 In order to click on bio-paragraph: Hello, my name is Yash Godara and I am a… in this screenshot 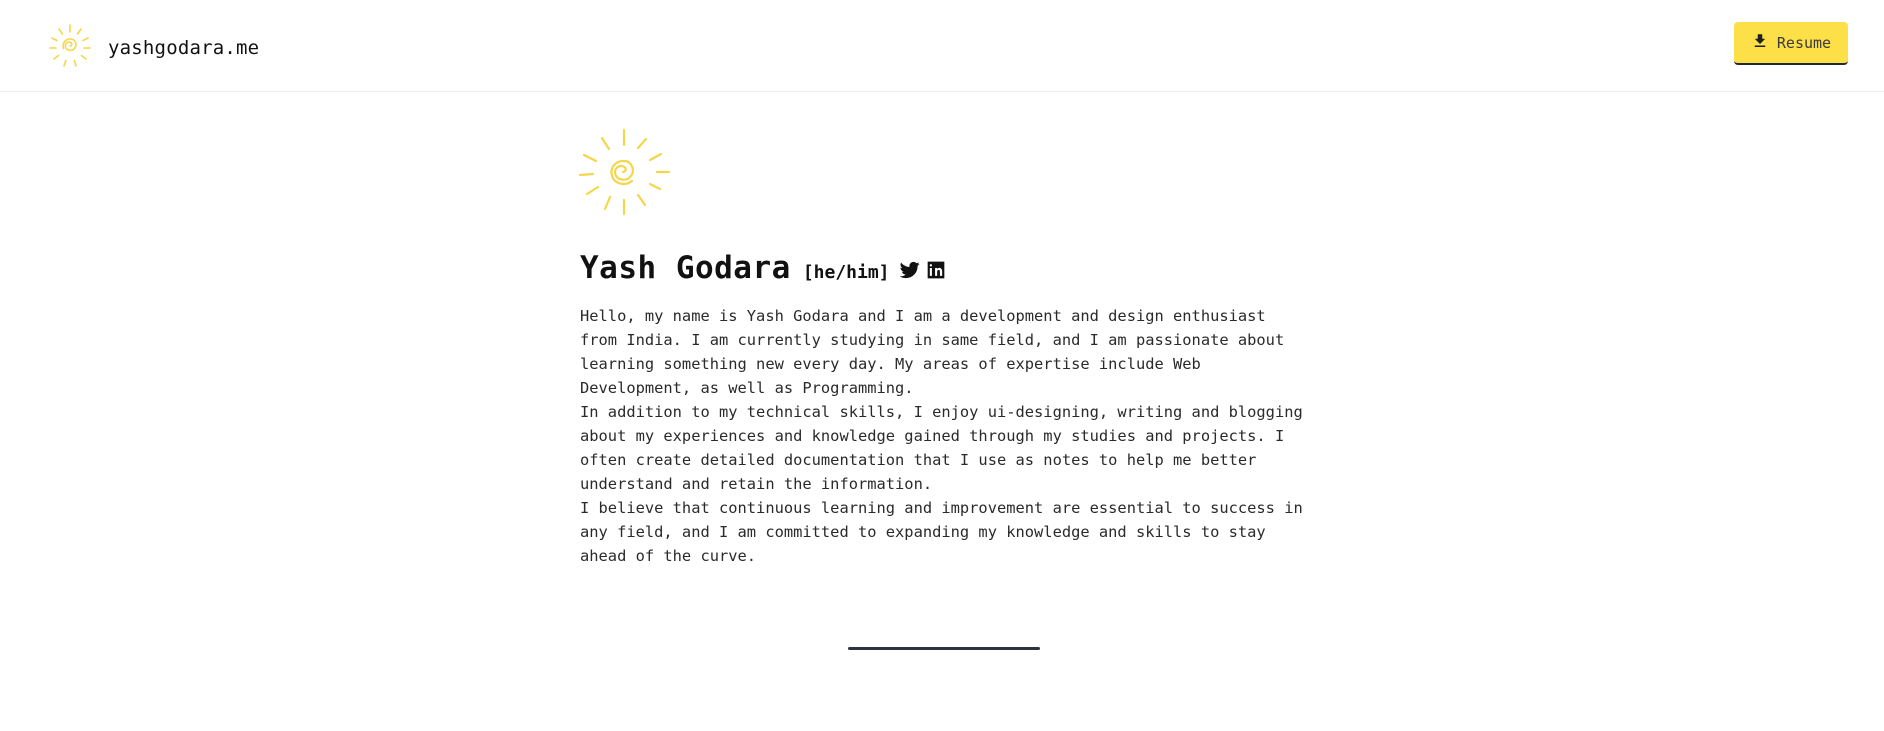, I will do `click(932, 352)`.